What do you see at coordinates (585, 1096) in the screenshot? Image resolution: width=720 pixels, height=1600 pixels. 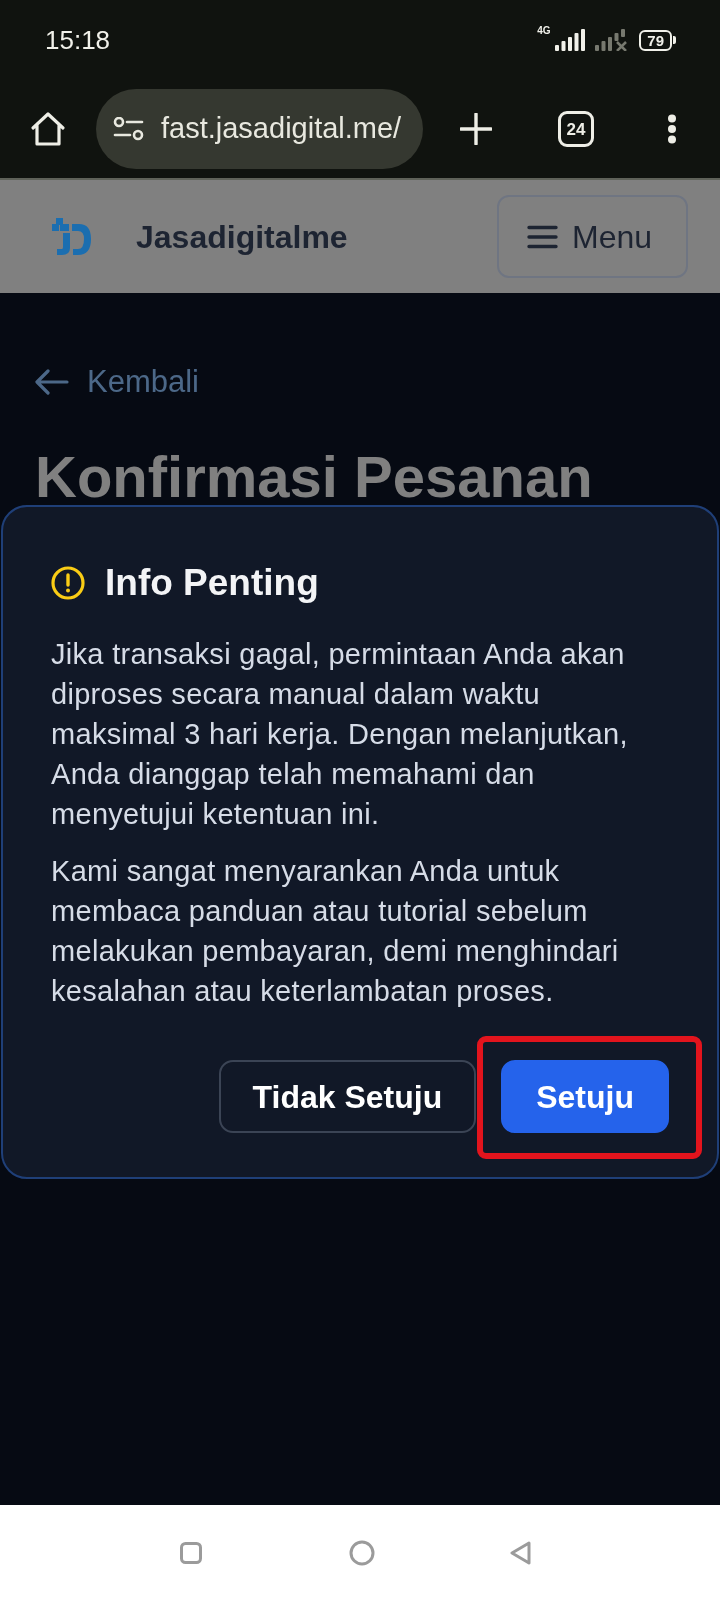 I see `agree-button: Setuju` at bounding box center [585, 1096].